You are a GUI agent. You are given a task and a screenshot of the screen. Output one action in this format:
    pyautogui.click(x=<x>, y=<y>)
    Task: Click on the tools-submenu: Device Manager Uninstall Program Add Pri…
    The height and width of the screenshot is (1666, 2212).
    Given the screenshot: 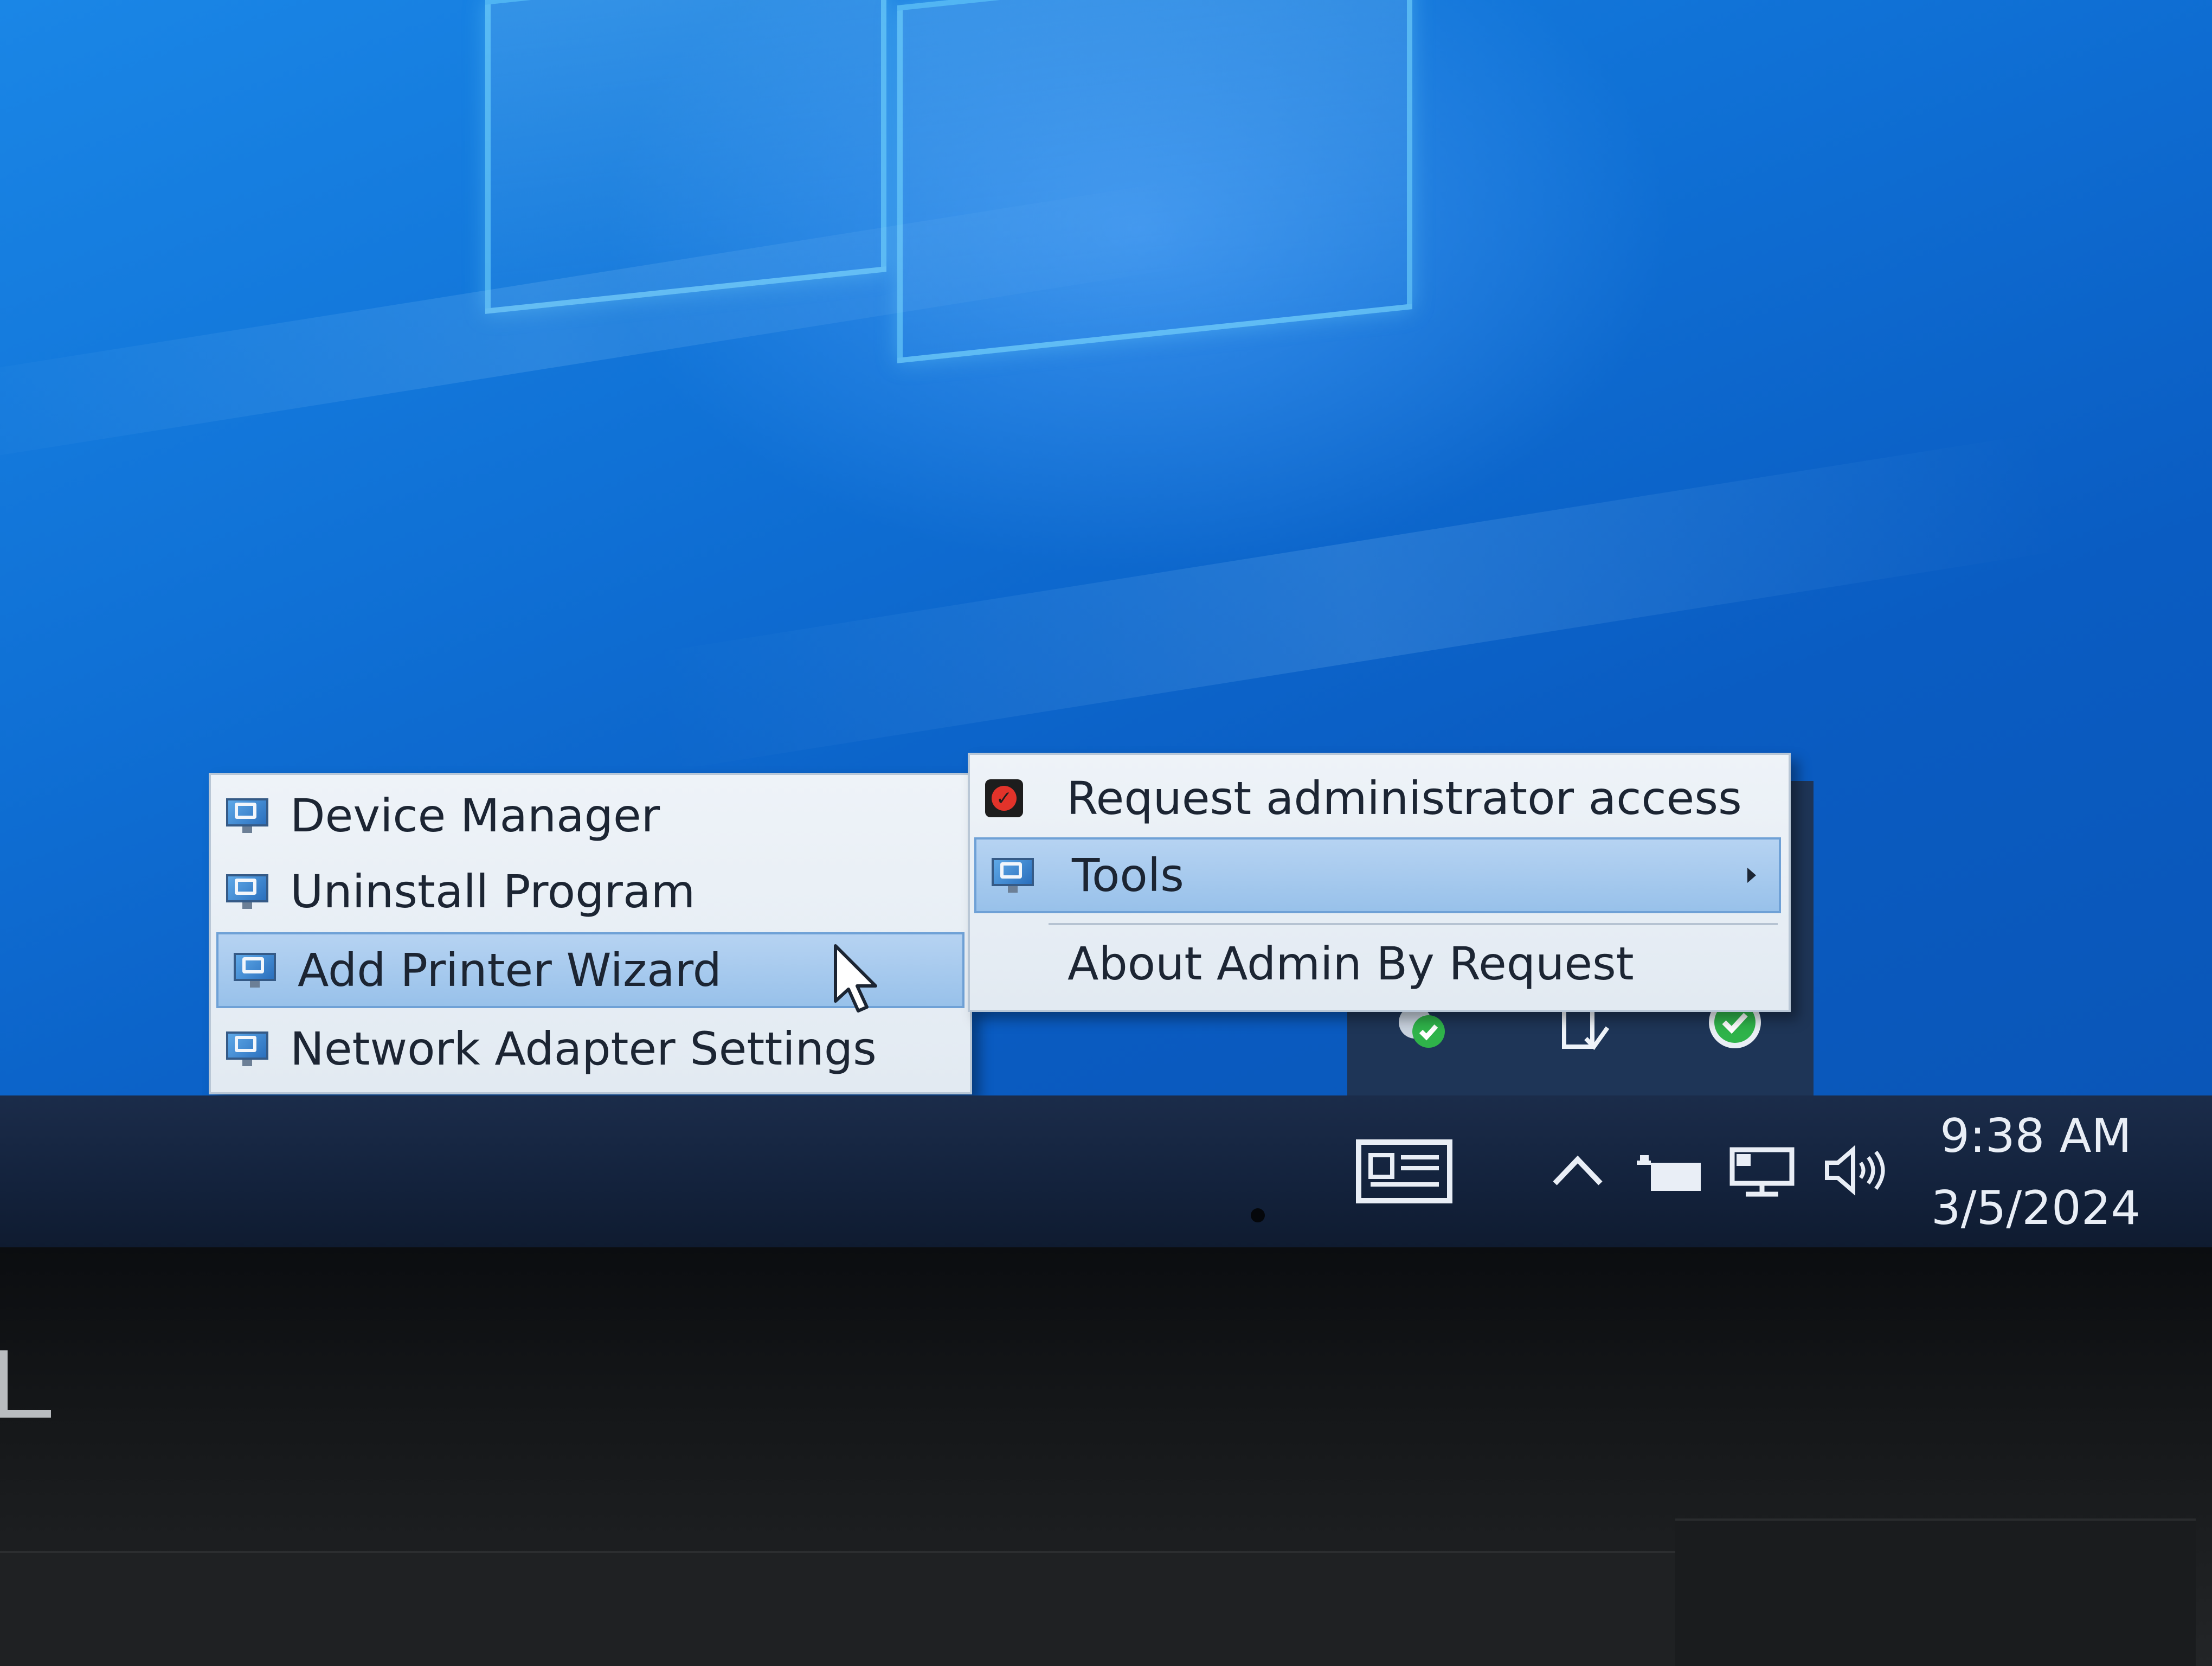 What is the action you would take?
    pyautogui.click(x=590, y=934)
    